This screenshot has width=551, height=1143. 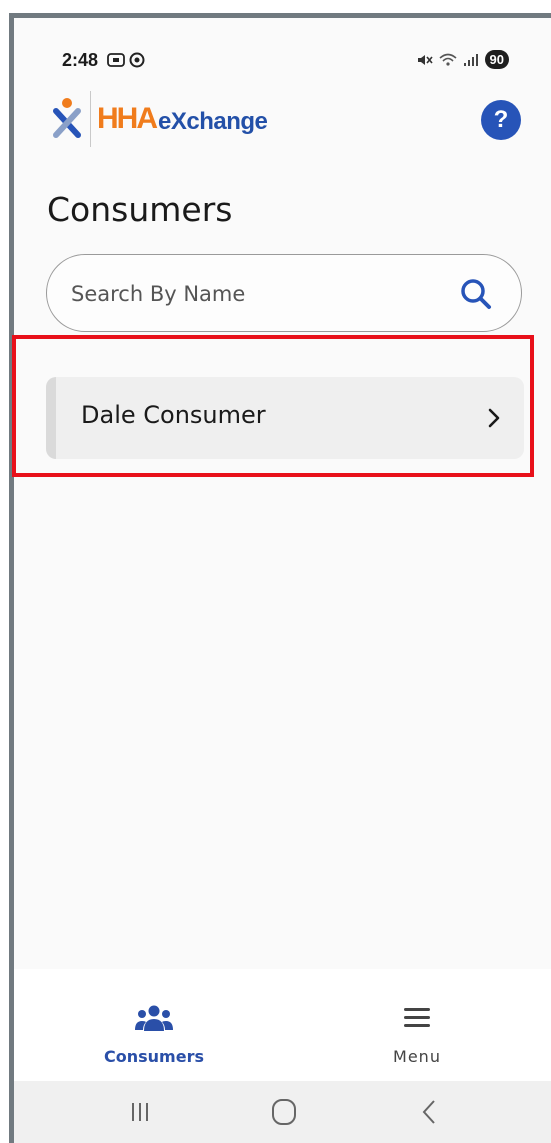 What do you see at coordinates (127, 118) in the screenshot?
I see `logo-hha-text: HHA` at bounding box center [127, 118].